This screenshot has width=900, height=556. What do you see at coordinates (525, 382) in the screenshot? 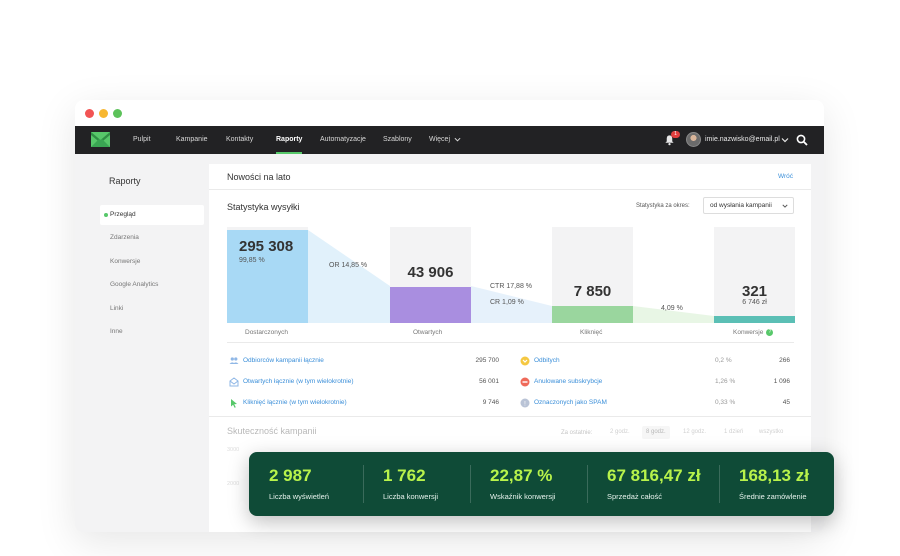
I see `unsubscribe-icon` at bounding box center [525, 382].